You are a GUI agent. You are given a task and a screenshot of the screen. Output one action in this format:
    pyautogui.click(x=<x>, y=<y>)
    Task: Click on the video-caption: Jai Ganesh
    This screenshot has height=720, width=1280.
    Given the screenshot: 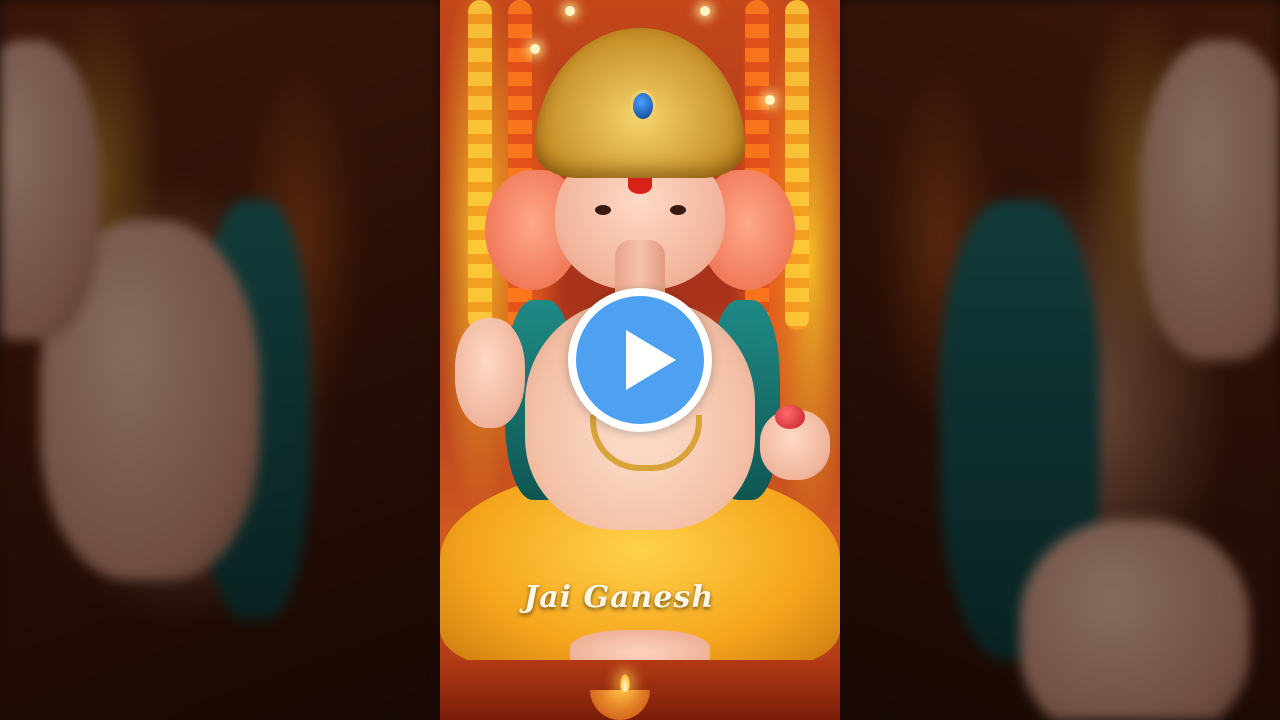 What is the action you would take?
    pyautogui.click(x=619, y=597)
    